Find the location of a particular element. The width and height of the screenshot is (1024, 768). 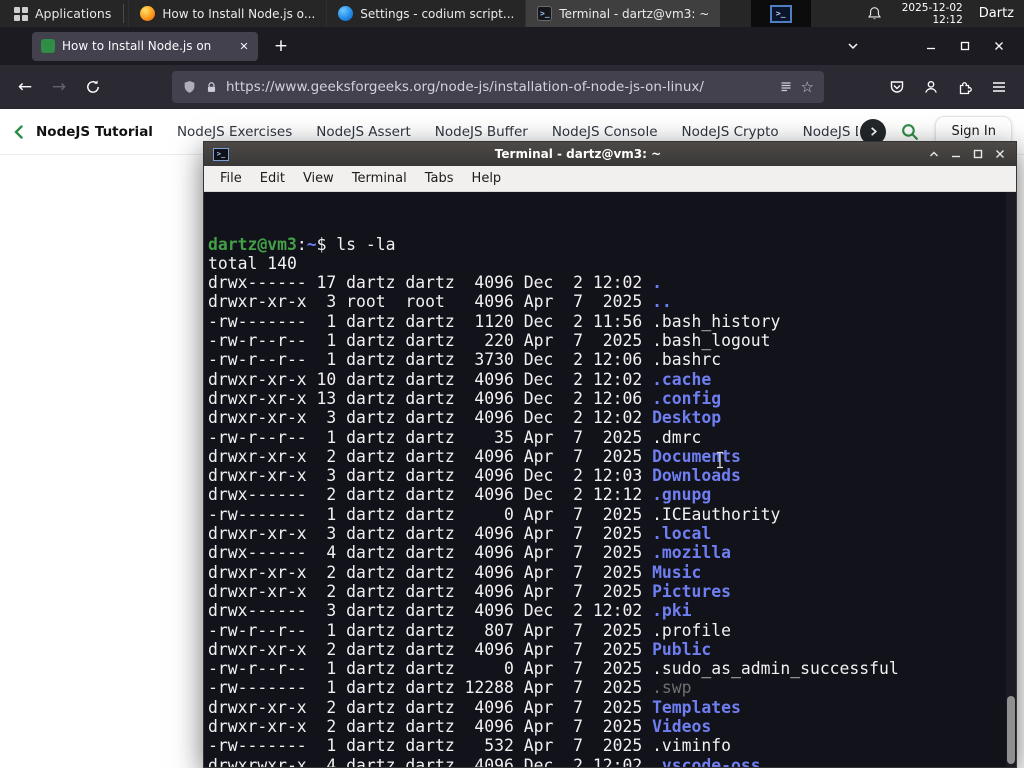

nav-link: NodeJS Buffer is located at coordinates (481, 132).